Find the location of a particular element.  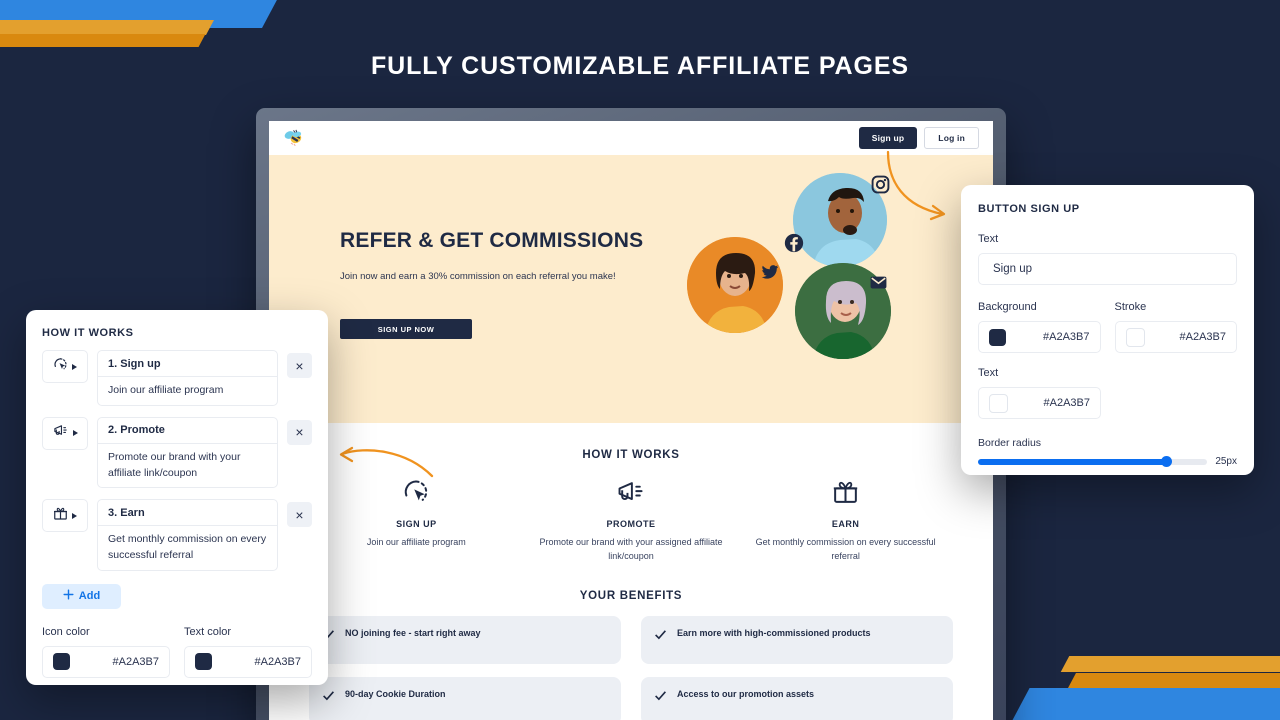

page-title: FULLY CUSTOMIZABLE AFFILIATE PAGES is located at coordinates (640, 66).